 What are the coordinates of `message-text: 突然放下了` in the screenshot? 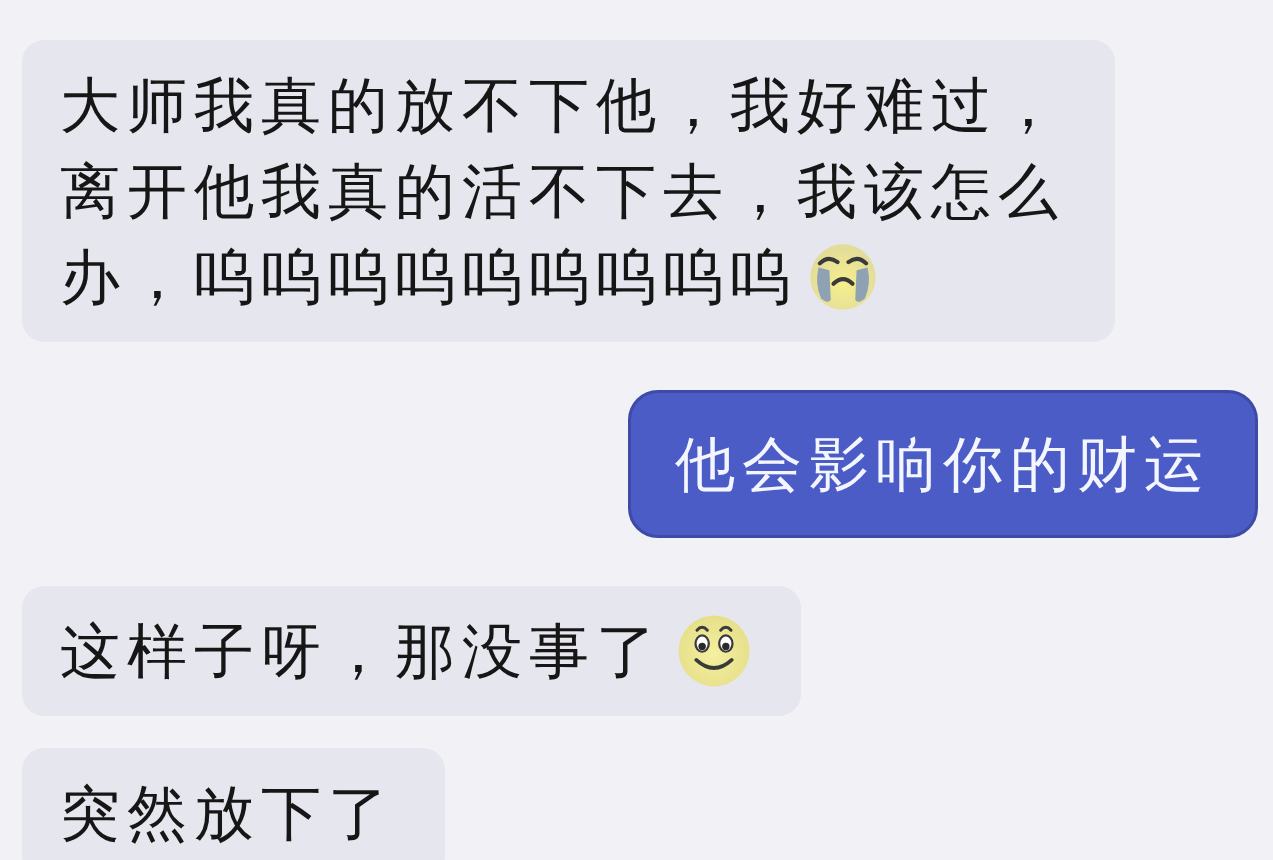 It's located at (227, 813).